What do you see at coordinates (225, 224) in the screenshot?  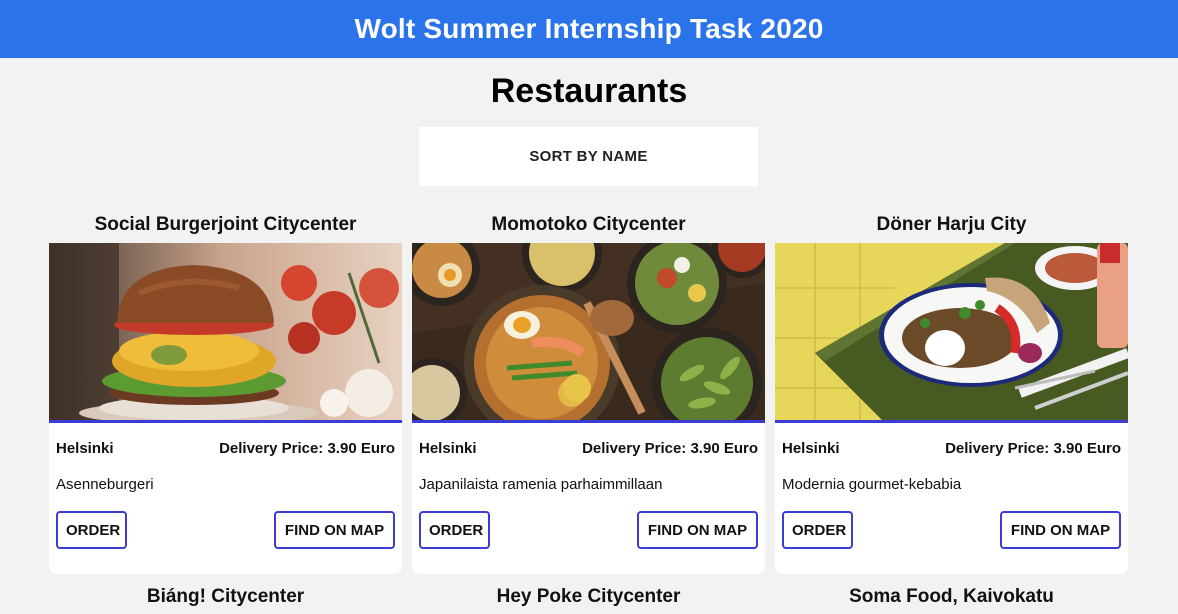 I see `restaurant-name: Social Burgerjoint Citycenter` at bounding box center [225, 224].